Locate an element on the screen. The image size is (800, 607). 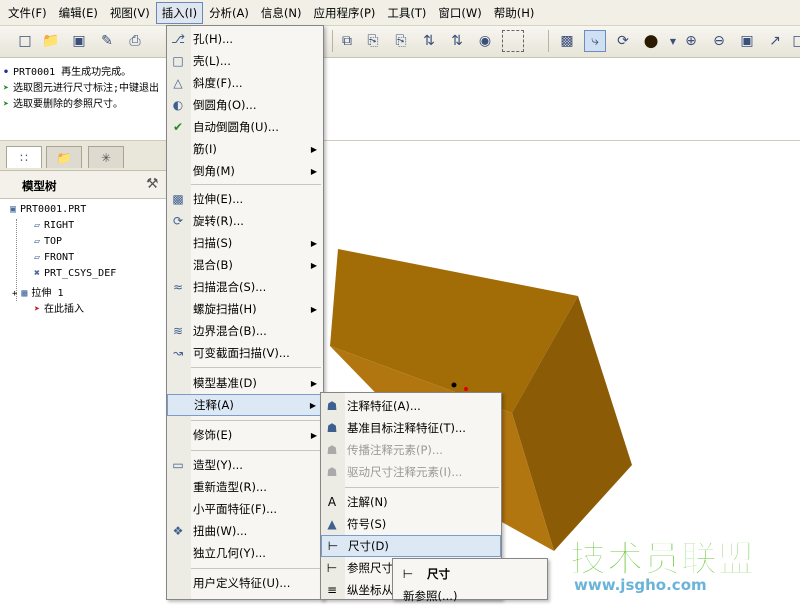
prompt-arrow-icon: ➤ is located at coordinates (6, 88).